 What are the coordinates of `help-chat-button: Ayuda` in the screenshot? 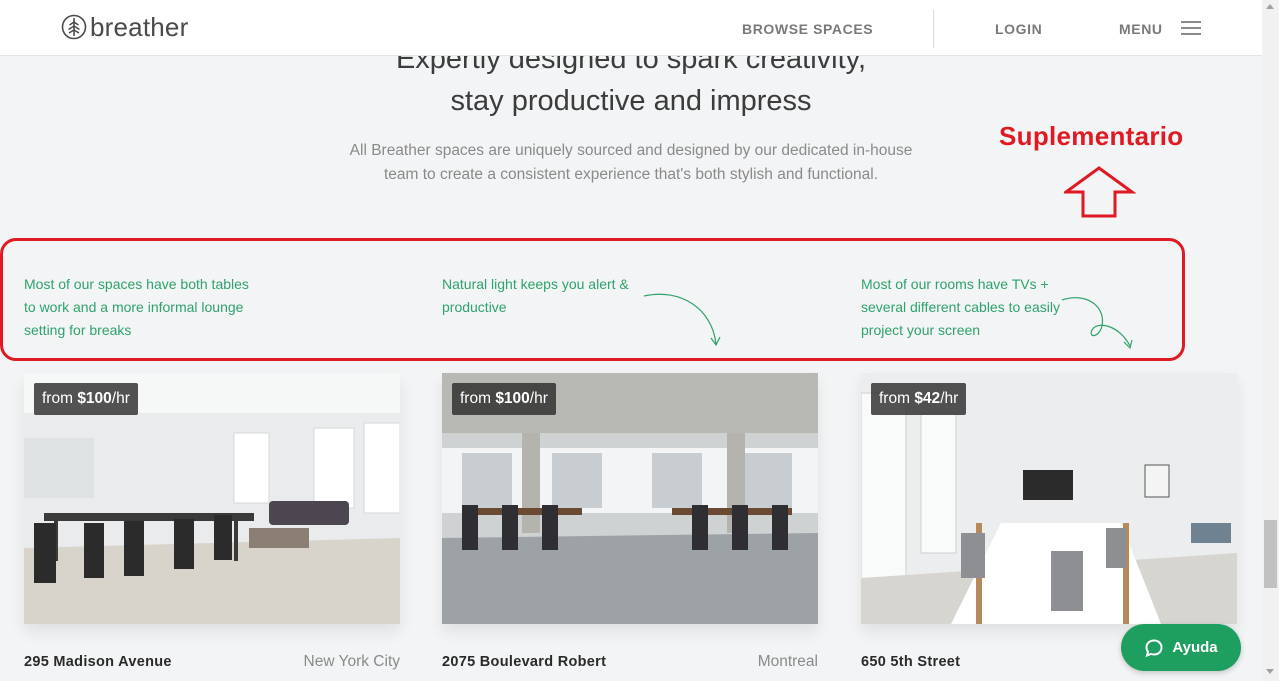 It's located at (1181, 647).